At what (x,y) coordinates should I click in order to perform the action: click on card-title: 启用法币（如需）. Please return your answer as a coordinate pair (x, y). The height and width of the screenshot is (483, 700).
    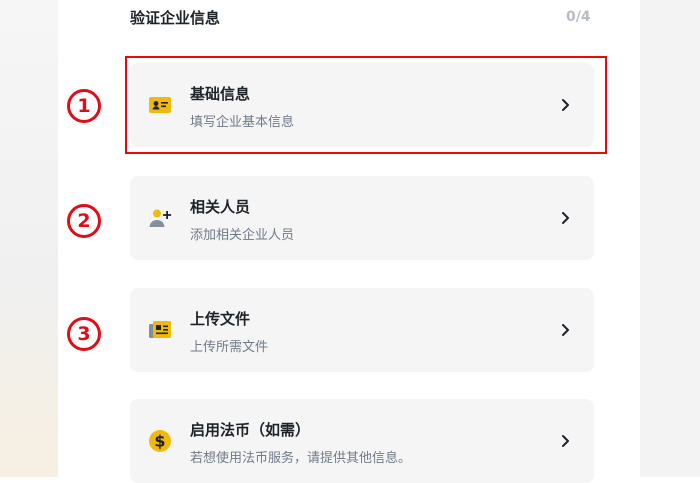
    Looking at the image, I should click on (250, 430).